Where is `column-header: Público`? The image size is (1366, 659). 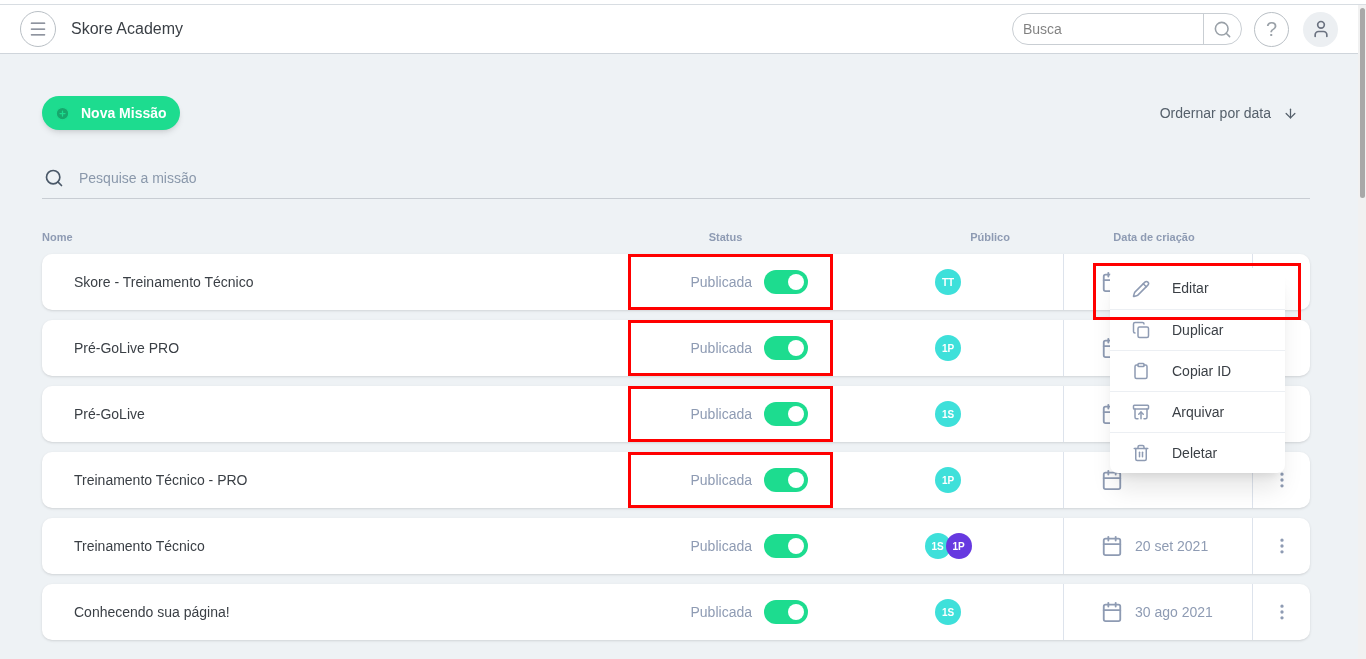
column-header: Público is located at coordinates (990, 237).